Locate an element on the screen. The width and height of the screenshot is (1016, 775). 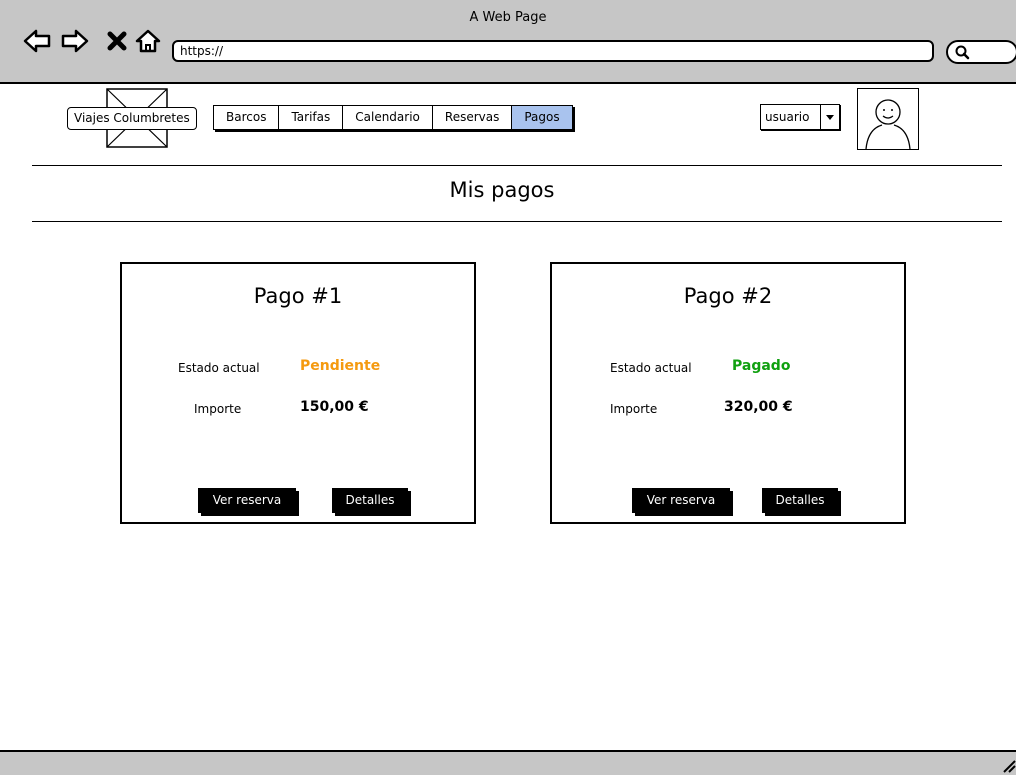
nav-tab-reservas: Reservas is located at coordinates (471, 117).